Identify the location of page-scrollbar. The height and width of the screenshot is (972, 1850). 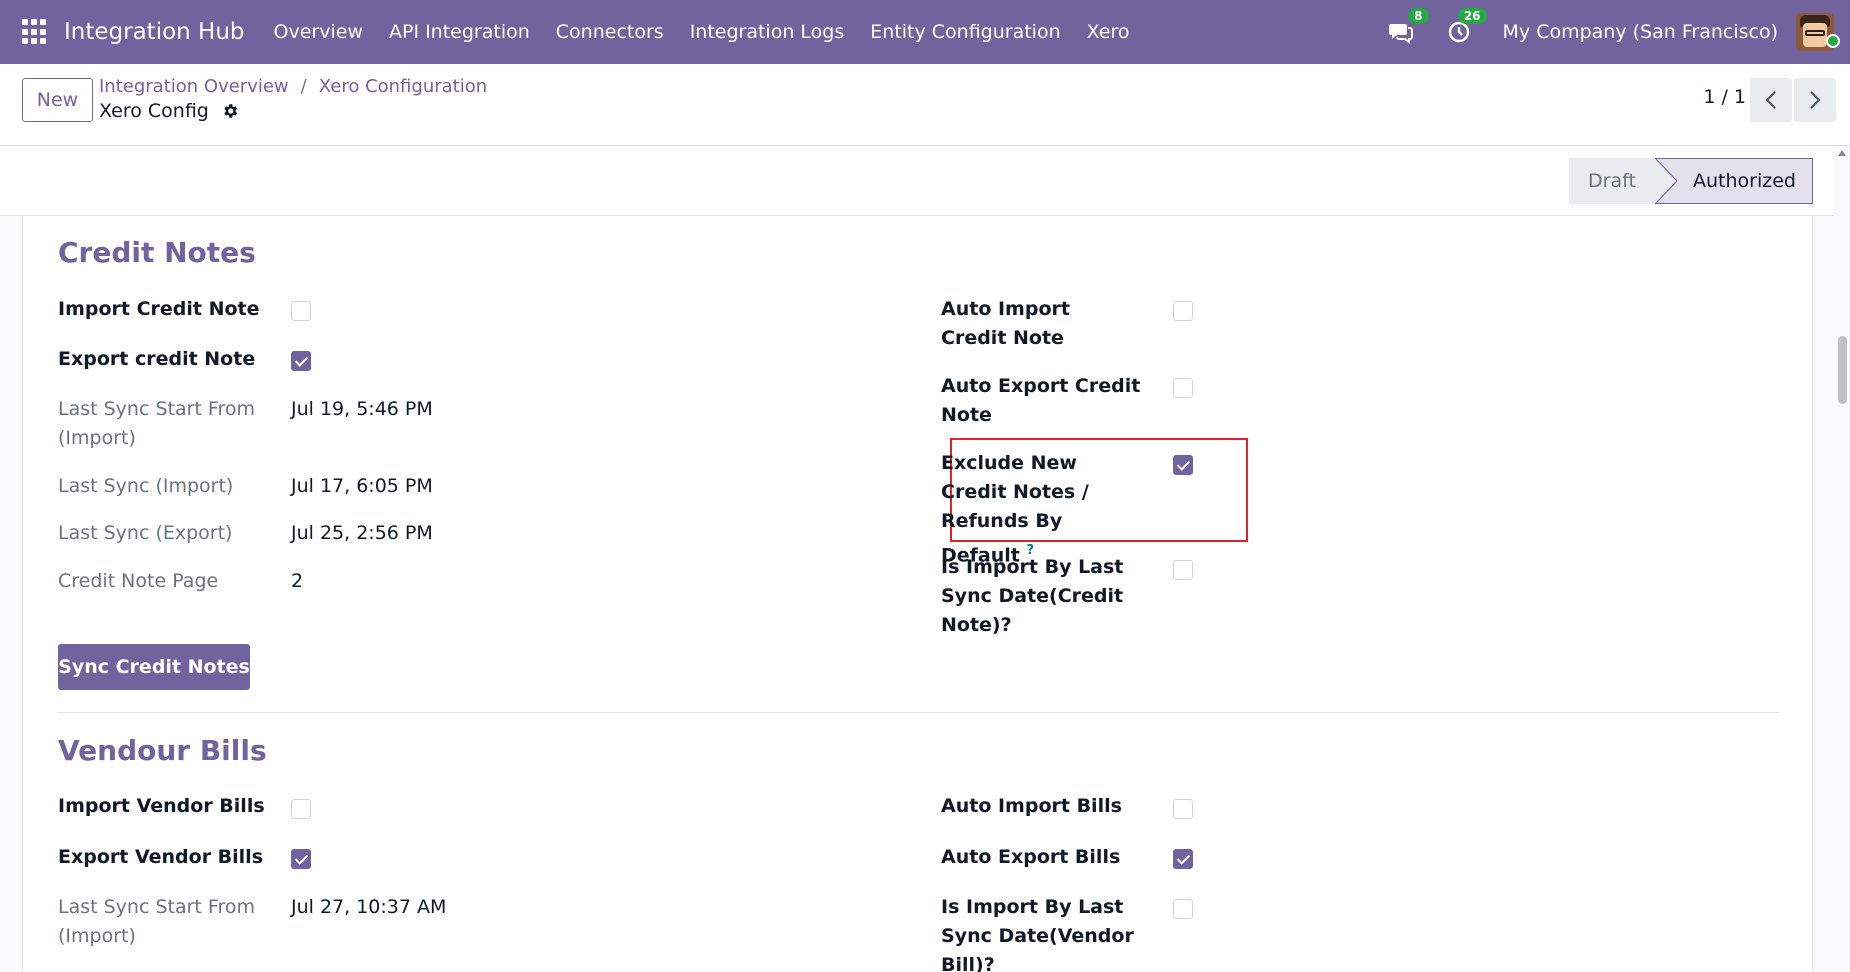
(1842, 559).